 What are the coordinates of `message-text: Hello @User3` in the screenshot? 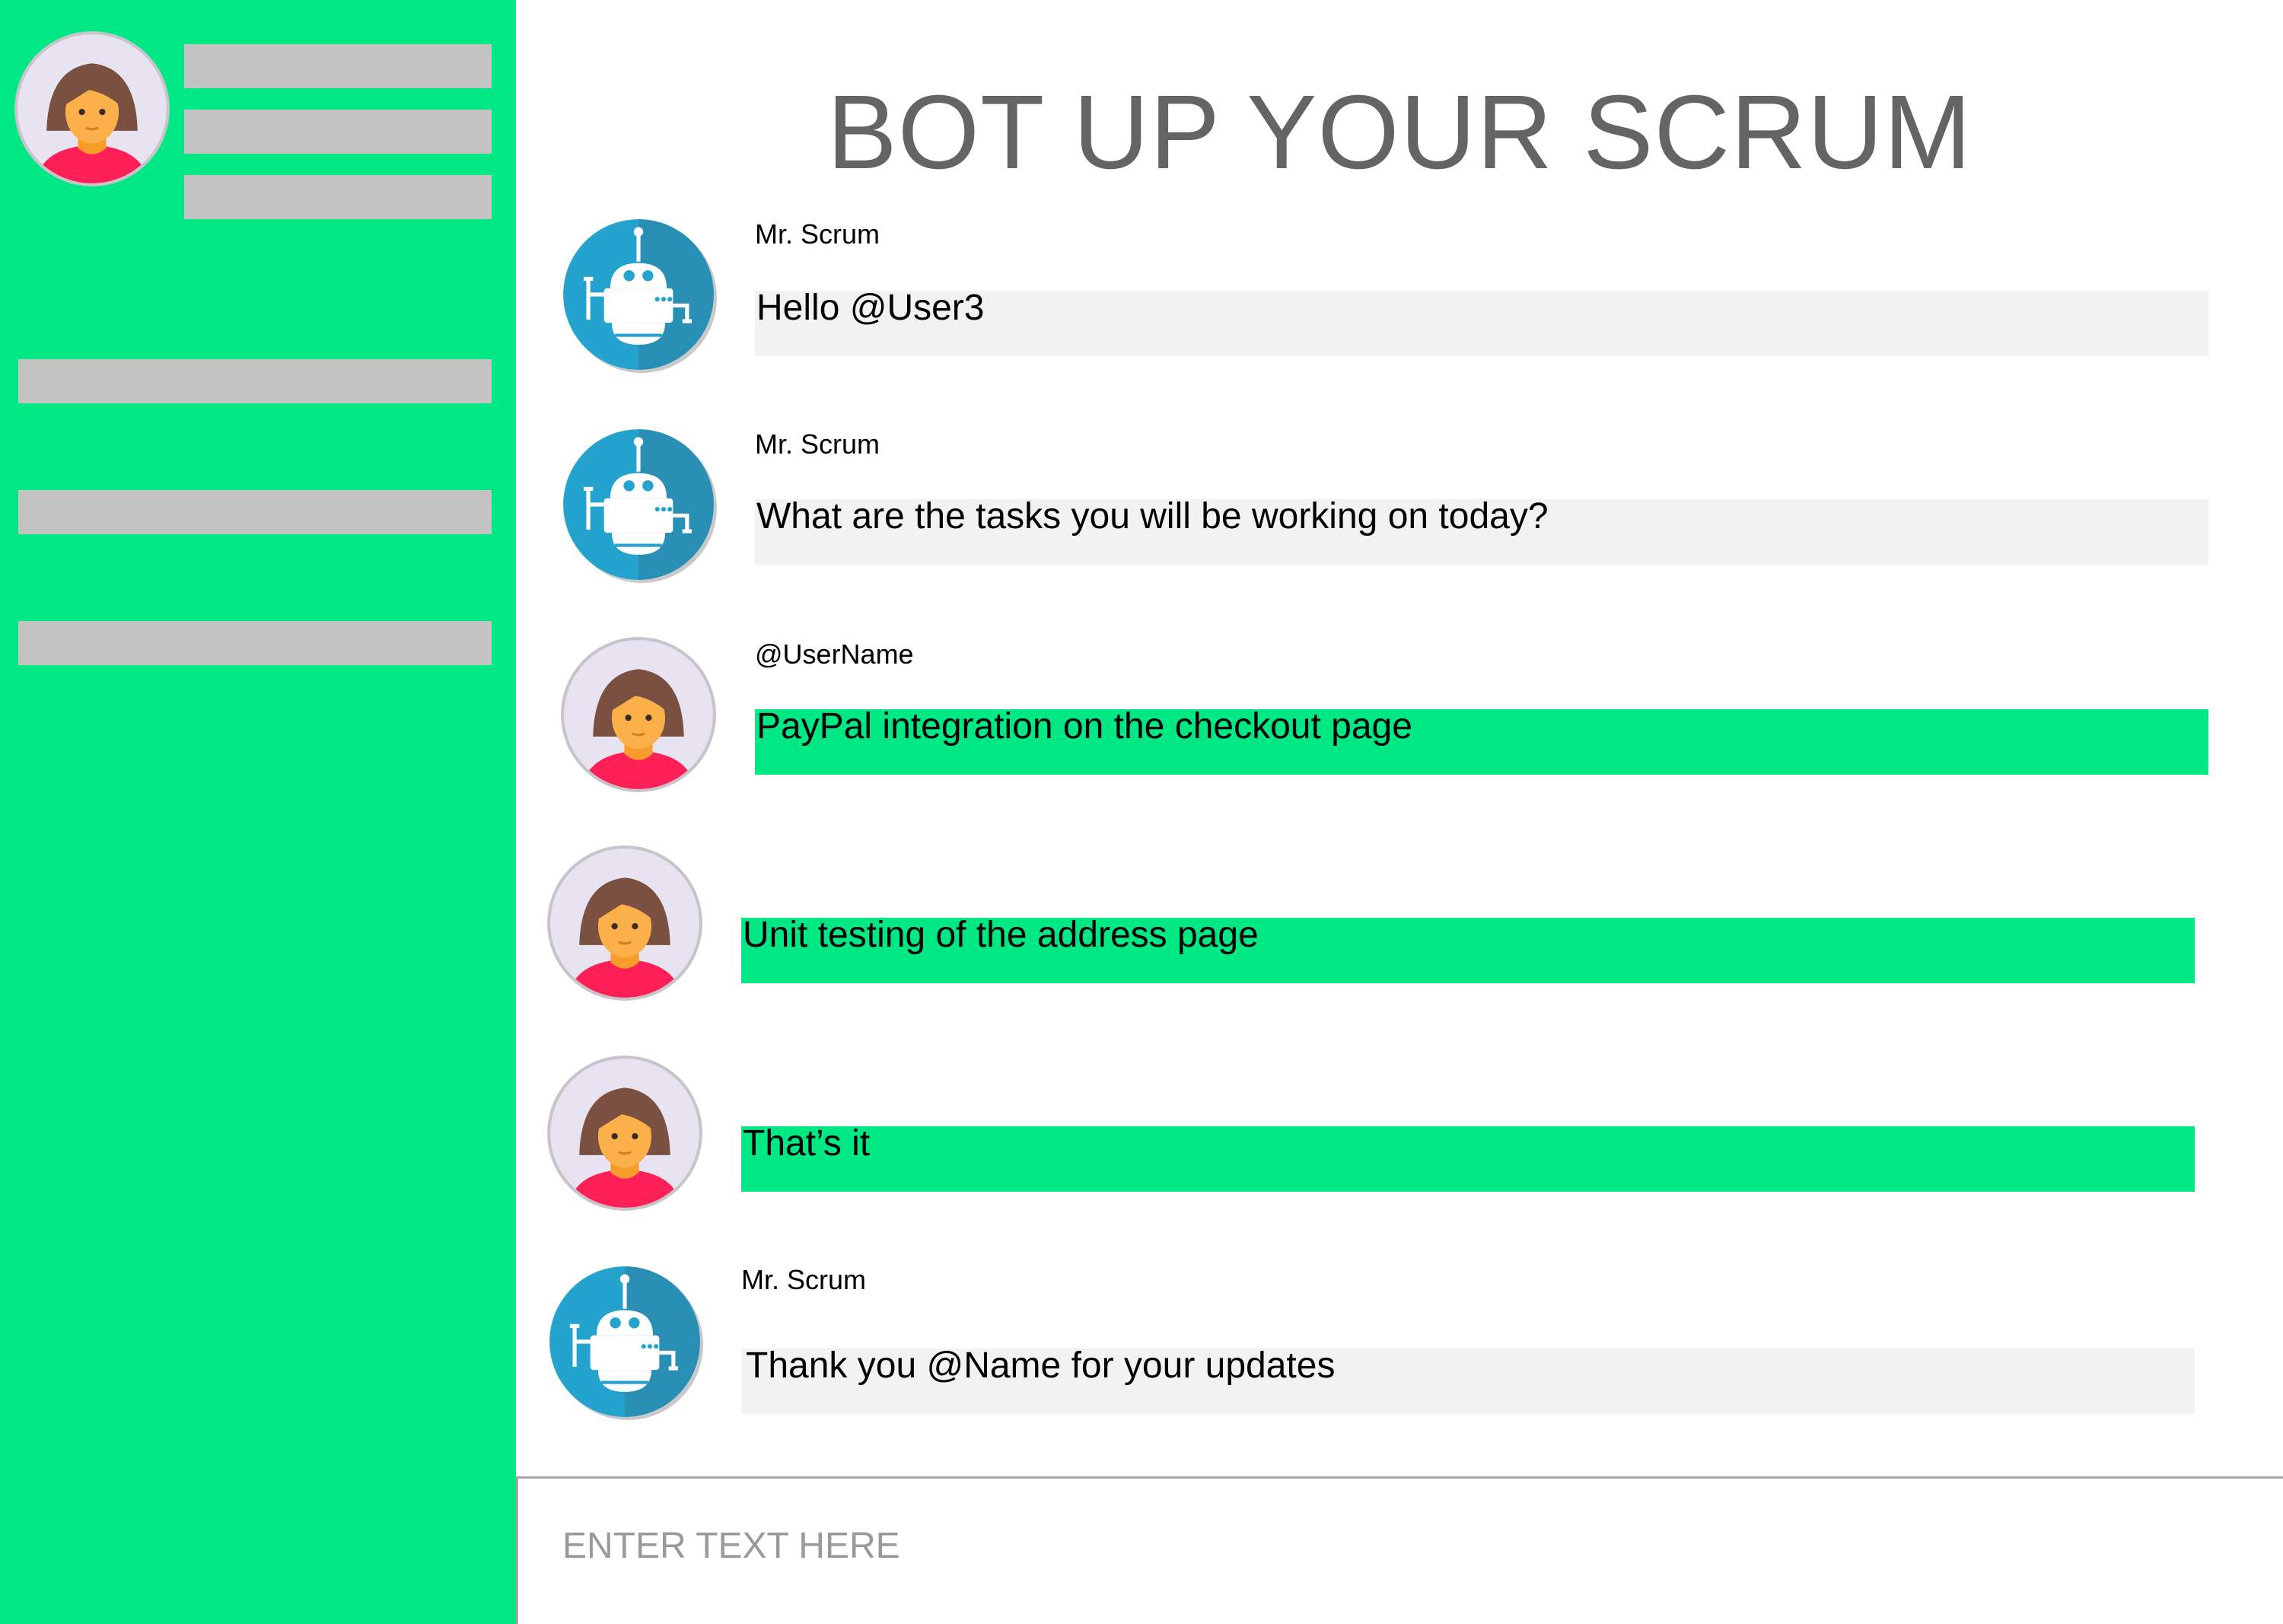 It's located at (870, 308).